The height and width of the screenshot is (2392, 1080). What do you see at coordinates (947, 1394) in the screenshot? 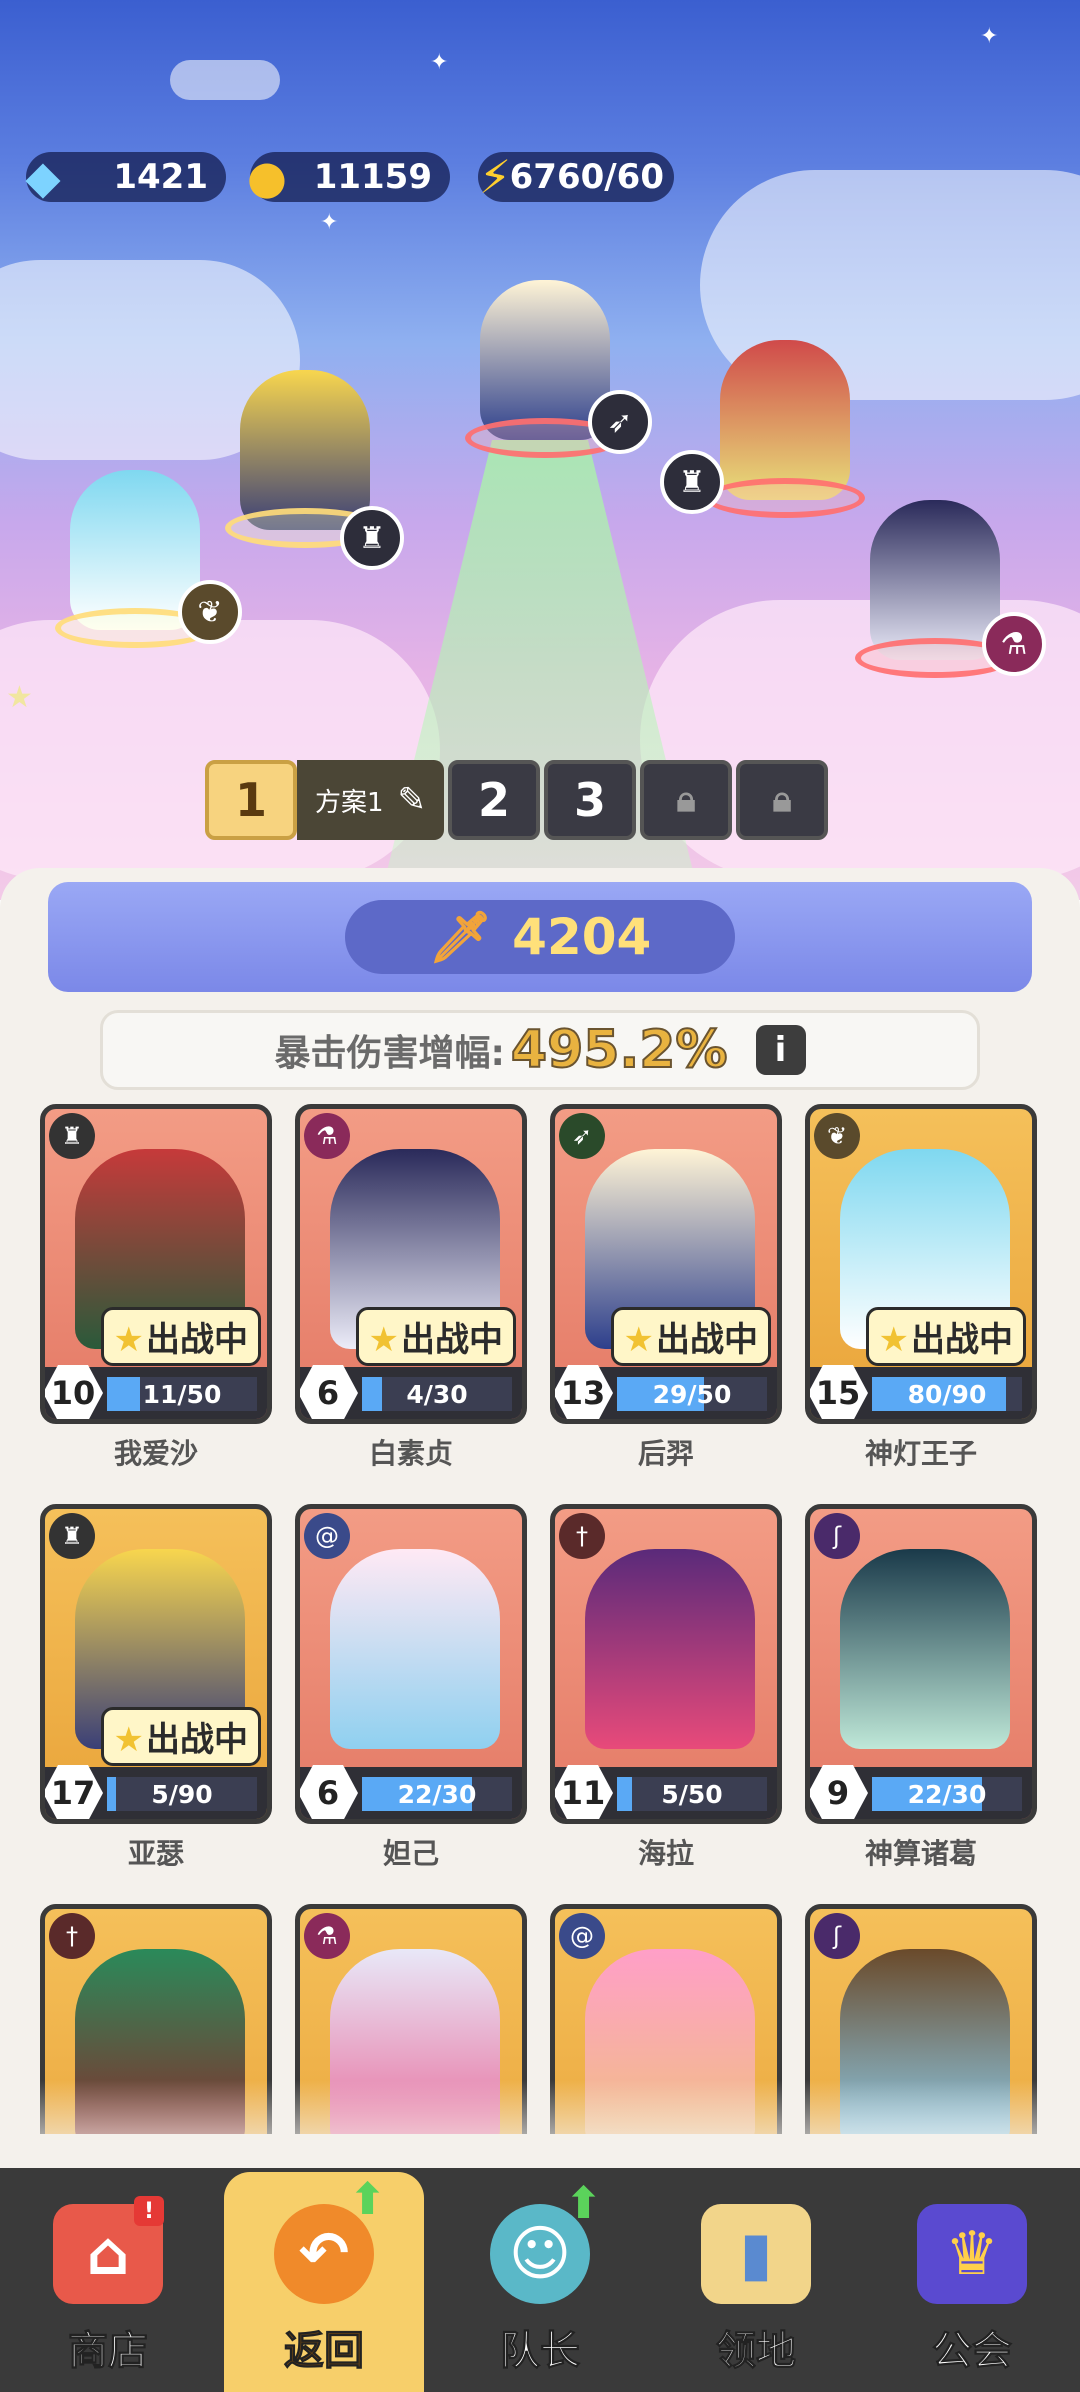
I see `progress-text: 80/90` at bounding box center [947, 1394].